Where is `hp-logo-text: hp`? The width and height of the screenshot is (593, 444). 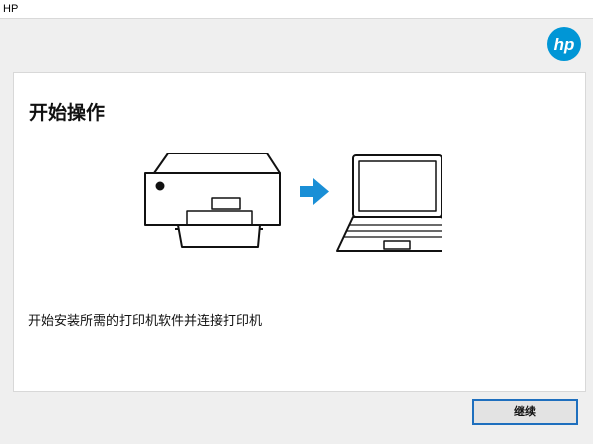 hp-logo-text: hp is located at coordinates (564, 44).